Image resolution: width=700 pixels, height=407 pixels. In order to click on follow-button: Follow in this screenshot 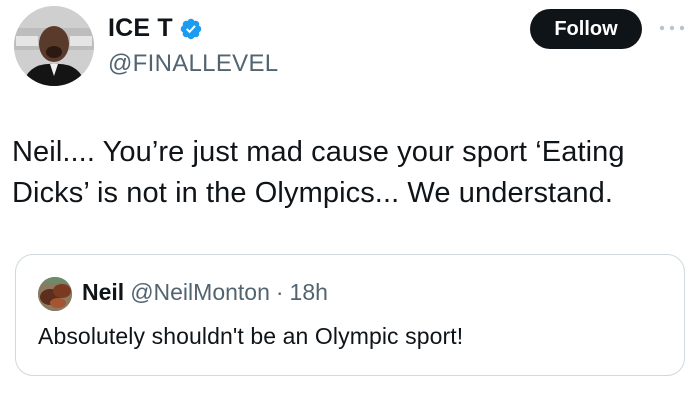, I will do `click(586, 29)`.